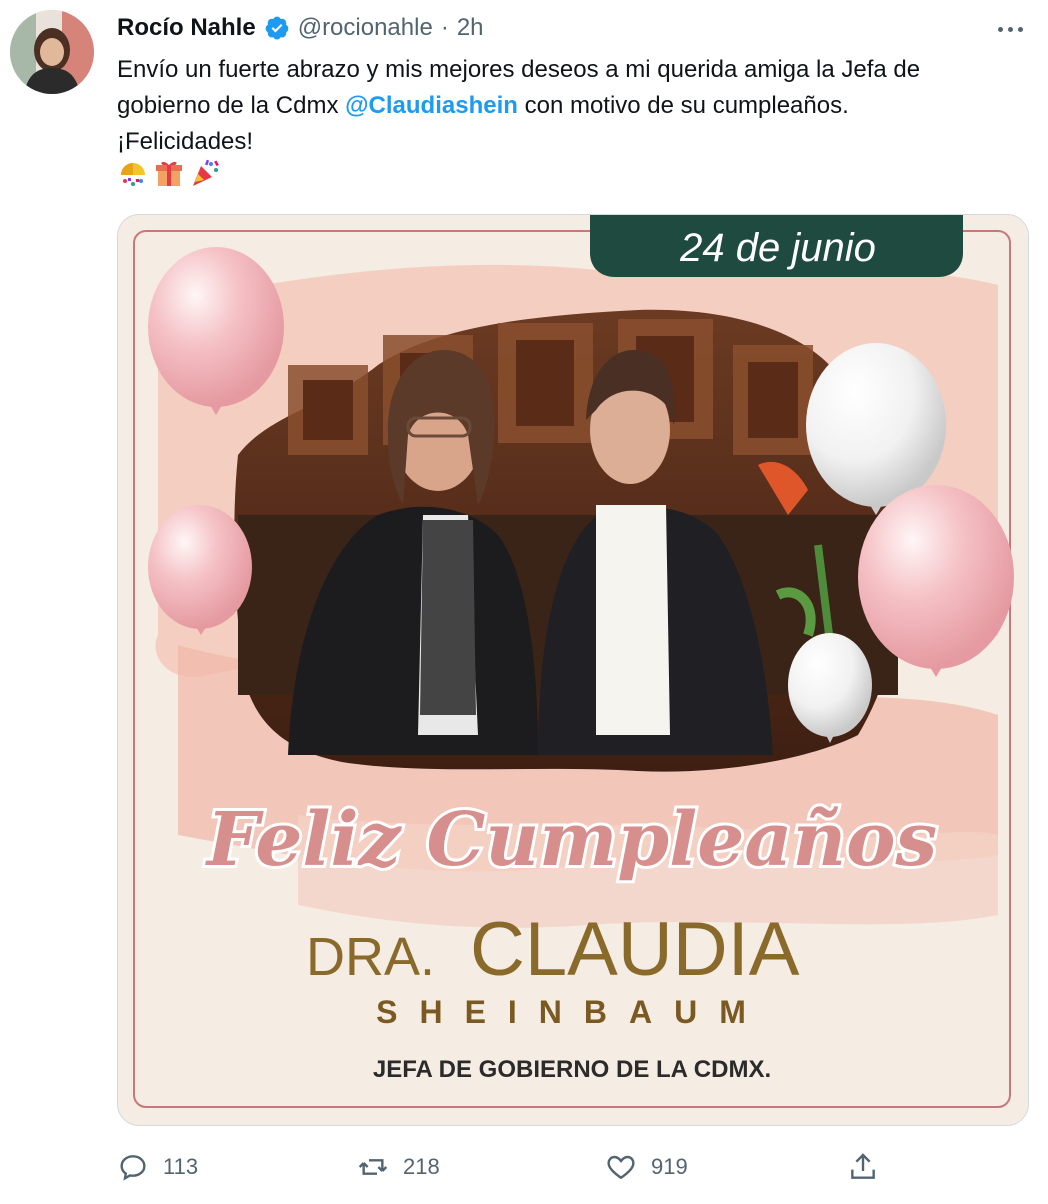  I want to click on reply-icon, so click(133, 1168).